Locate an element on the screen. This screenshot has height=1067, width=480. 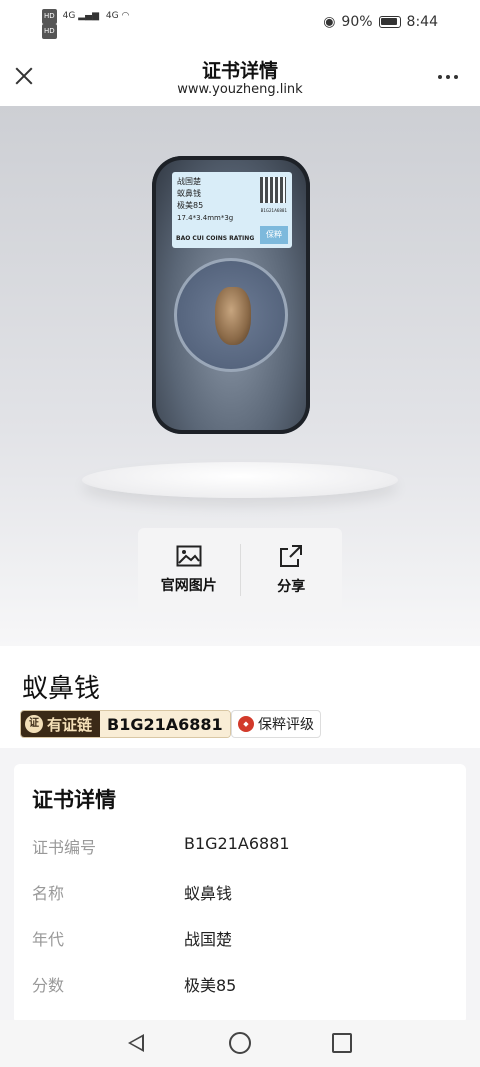
product-name: 蚁鼻钱 is located at coordinates (61, 689).